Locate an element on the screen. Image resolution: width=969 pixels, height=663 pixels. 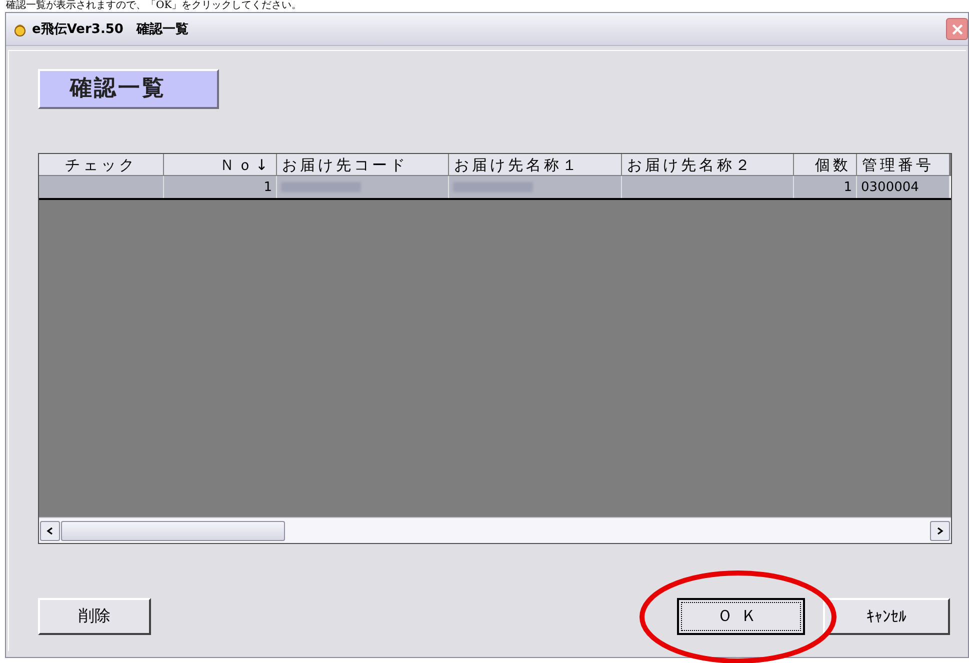
column-header: Ｎｏ↓ is located at coordinates (220, 165).